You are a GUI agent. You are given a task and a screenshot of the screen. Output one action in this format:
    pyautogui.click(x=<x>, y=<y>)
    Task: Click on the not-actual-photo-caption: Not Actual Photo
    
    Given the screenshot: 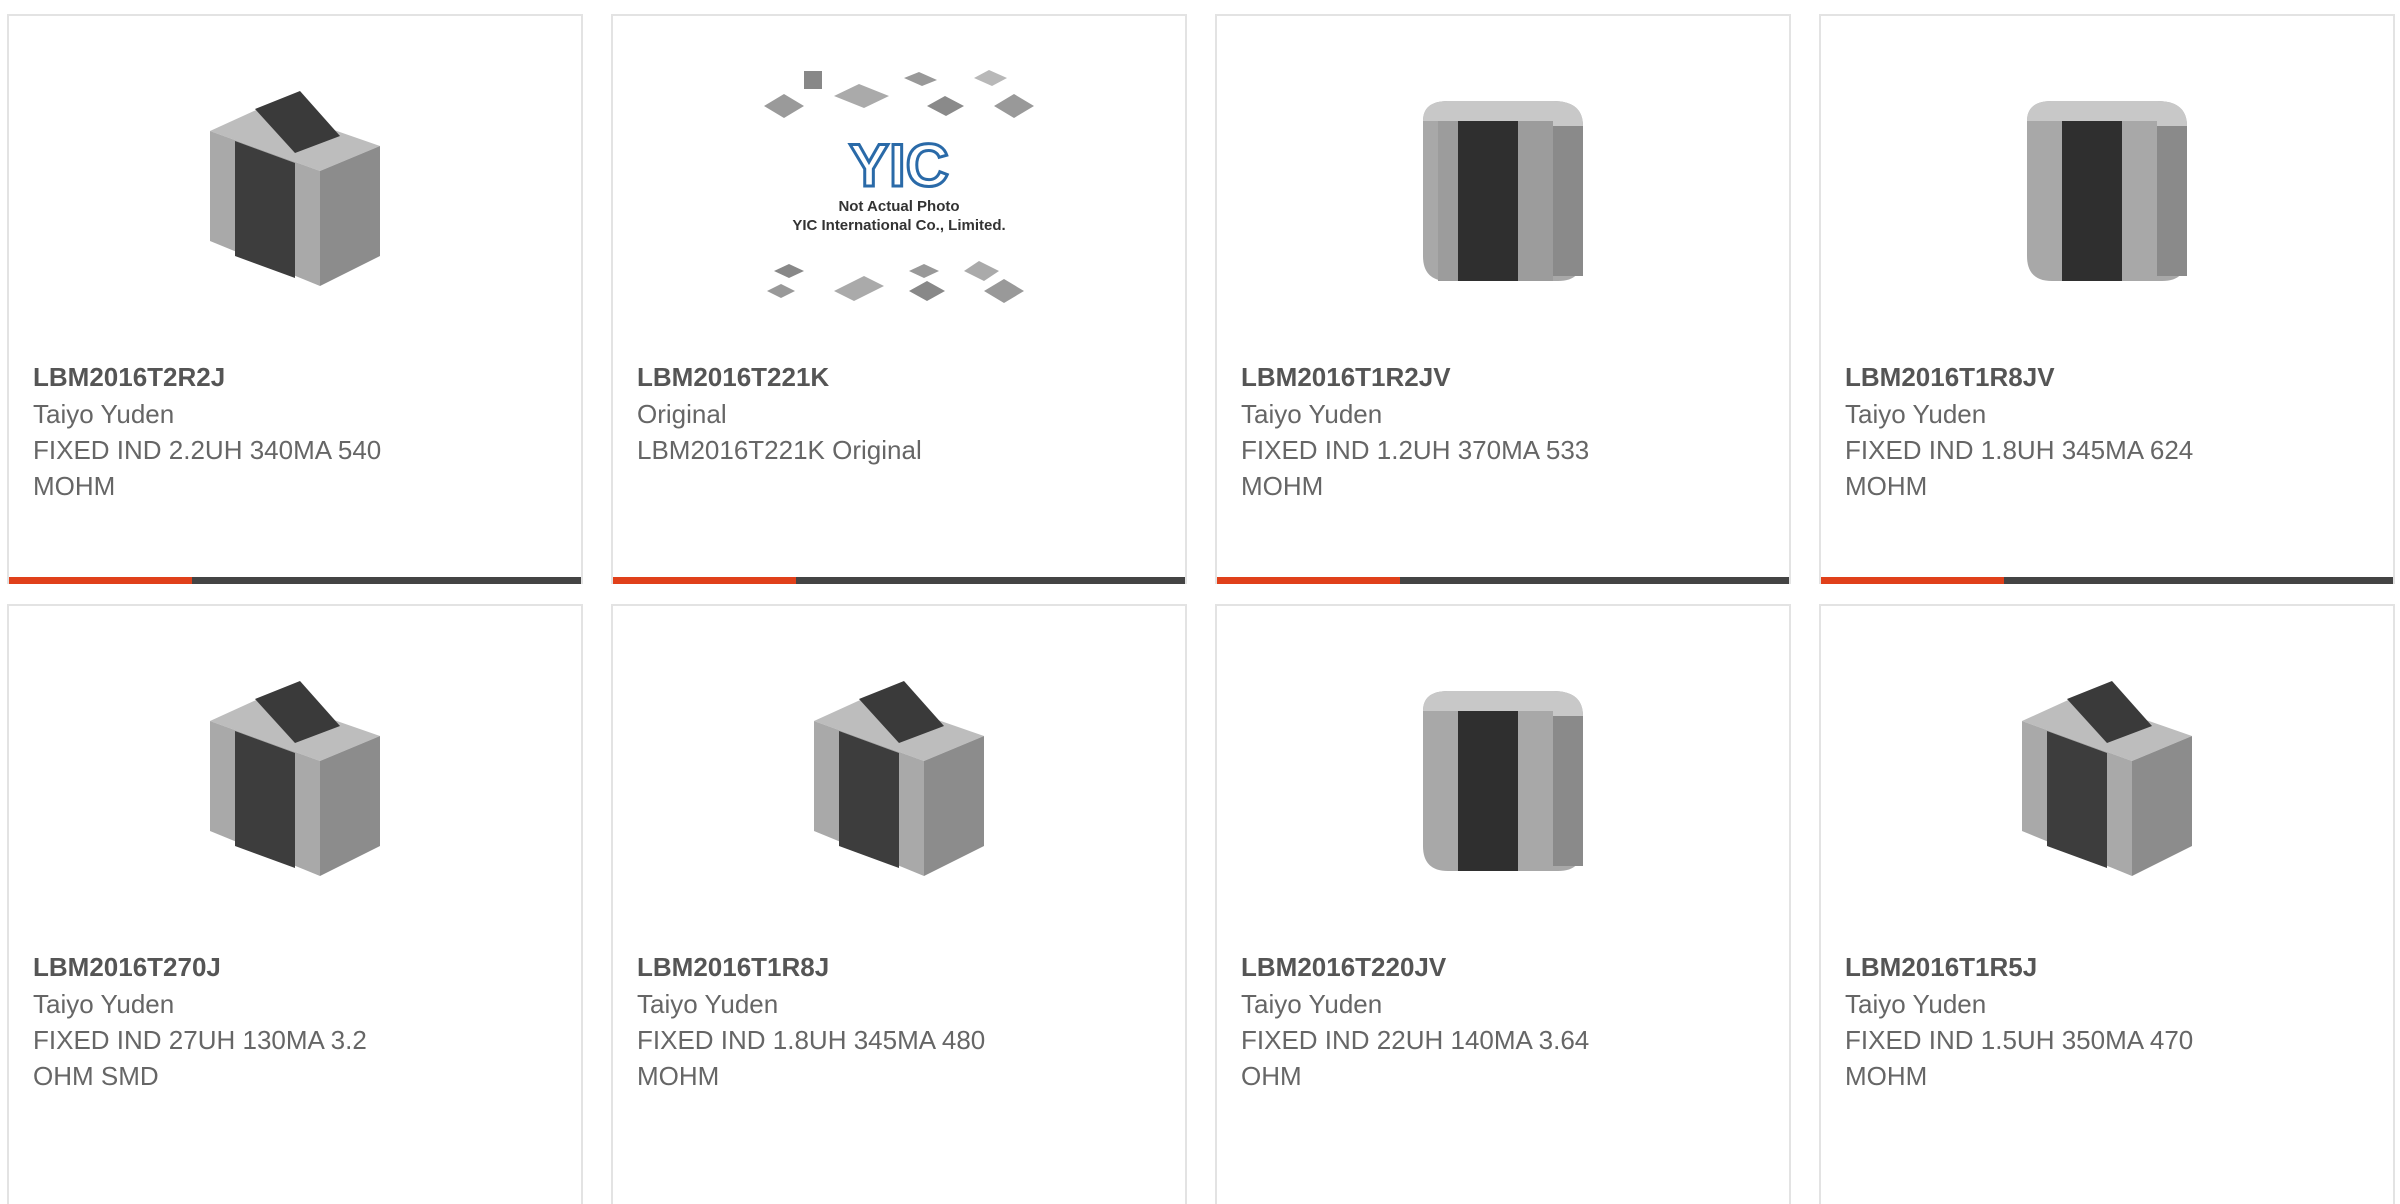 What is the action you would take?
    pyautogui.click(x=898, y=206)
    